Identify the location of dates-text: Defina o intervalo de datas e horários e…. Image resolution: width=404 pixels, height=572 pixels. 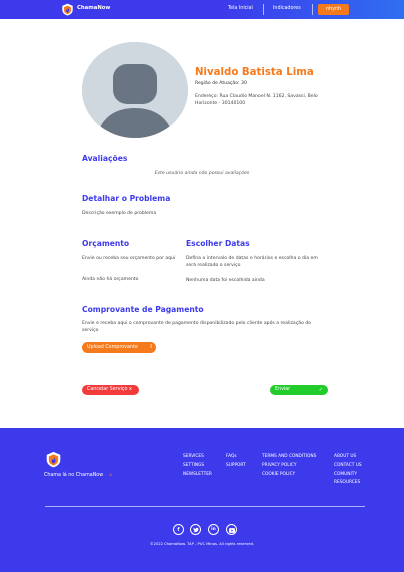
(252, 262).